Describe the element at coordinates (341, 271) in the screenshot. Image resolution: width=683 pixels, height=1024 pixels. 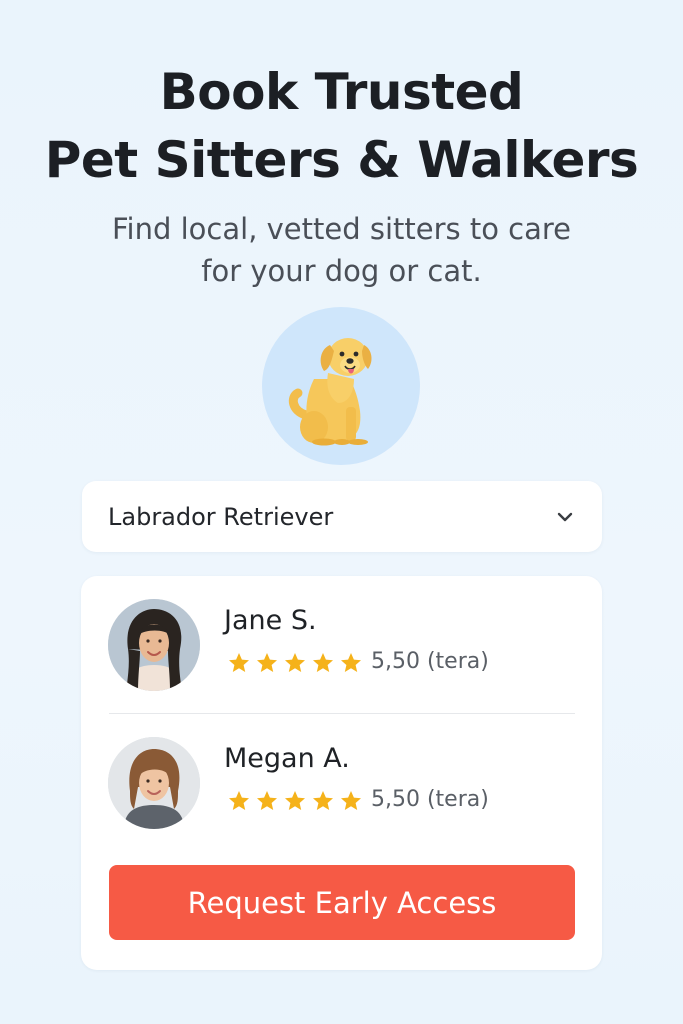
I see `subtitle-line-2: for your dog or cat.` at that location.